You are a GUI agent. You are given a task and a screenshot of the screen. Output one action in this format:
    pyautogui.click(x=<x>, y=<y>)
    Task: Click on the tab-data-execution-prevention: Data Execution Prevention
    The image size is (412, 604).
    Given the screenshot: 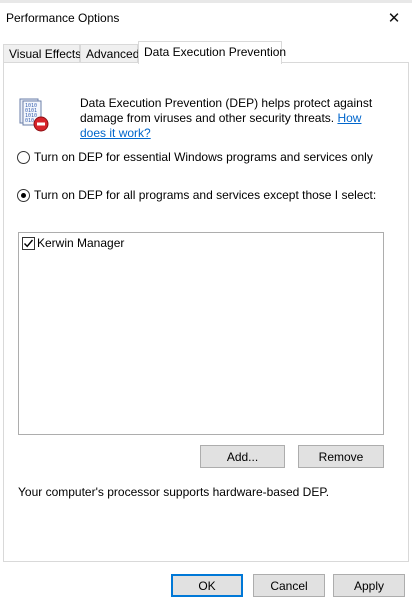 What is the action you would take?
    pyautogui.click(x=212, y=52)
    